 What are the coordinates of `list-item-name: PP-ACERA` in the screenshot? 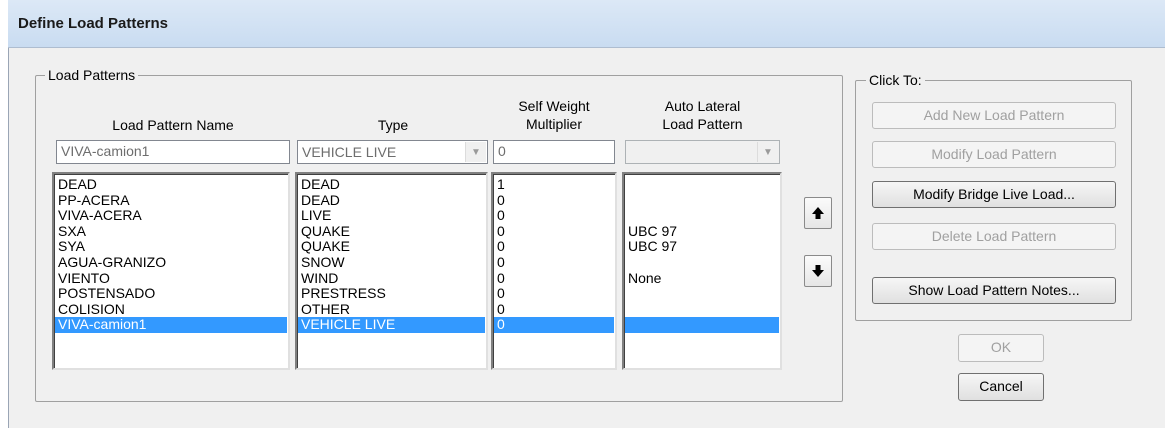 It's located at (171, 200).